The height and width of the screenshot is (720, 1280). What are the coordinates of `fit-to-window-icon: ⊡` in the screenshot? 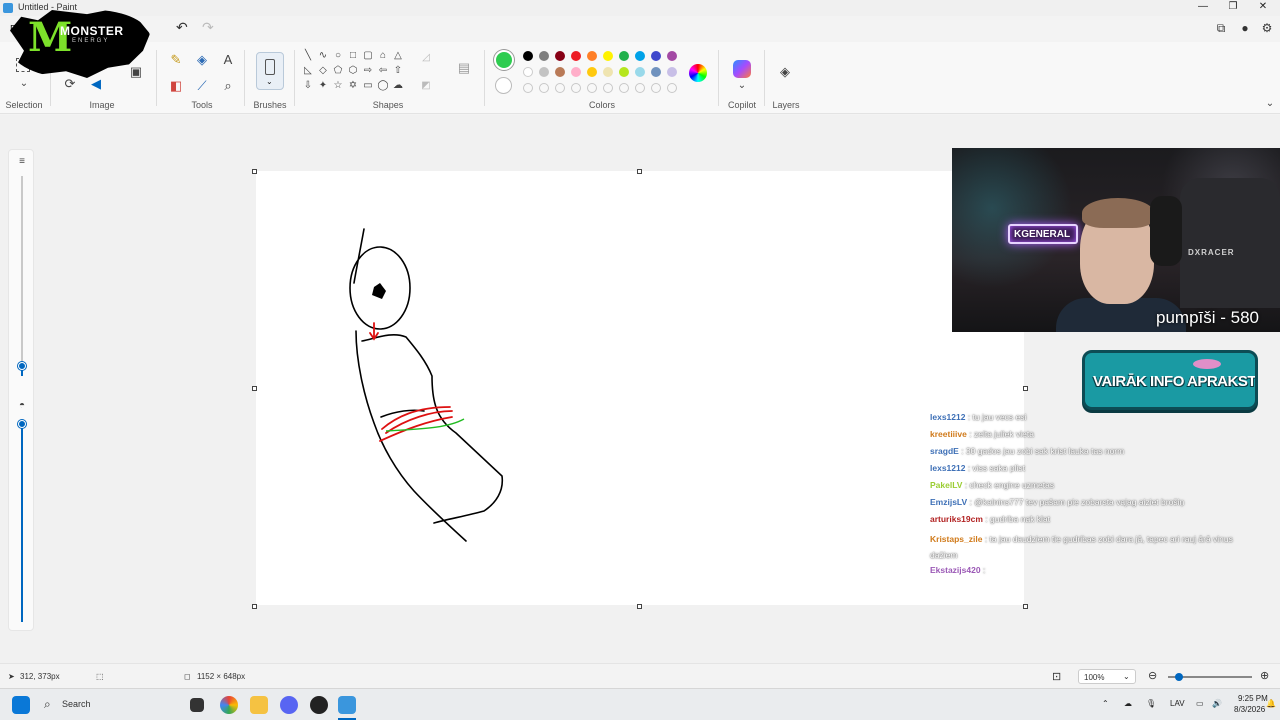 It's located at (1056, 676).